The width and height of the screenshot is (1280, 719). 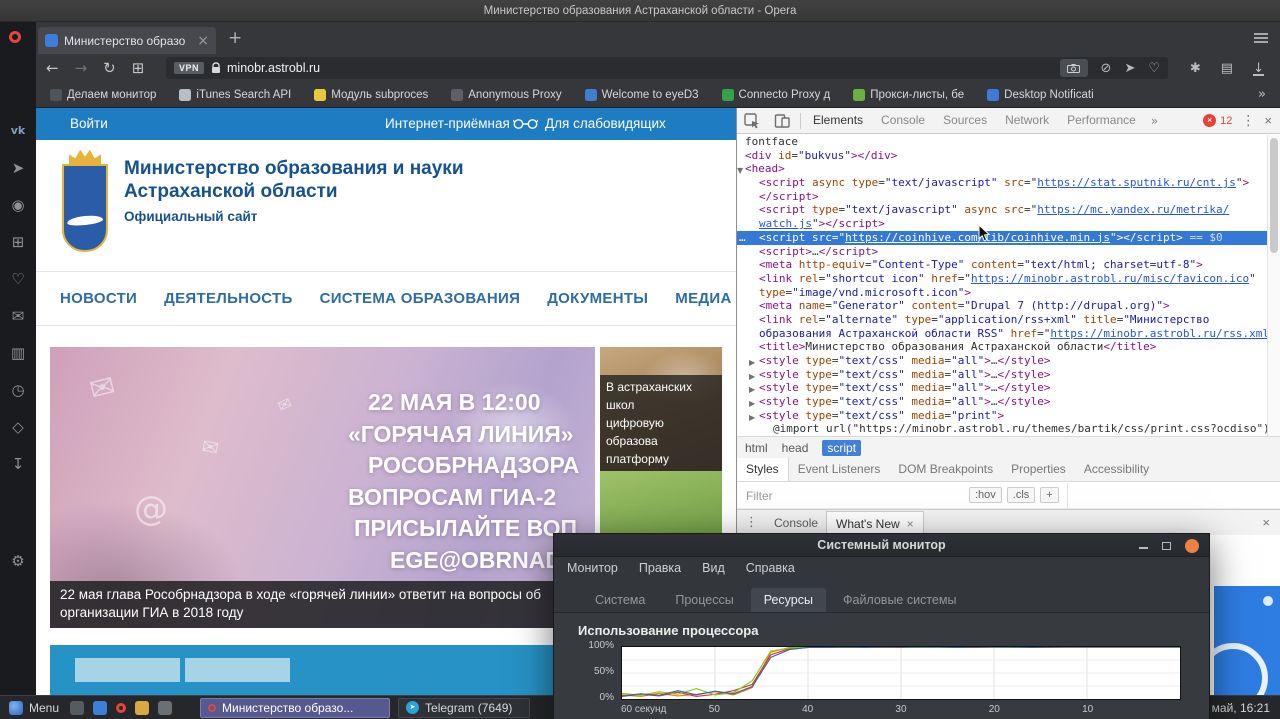 What do you see at coordinates (1268, 120) in the screenshot?
I see `devtools-close-icon: ×` at bounding box center [1268, 120].